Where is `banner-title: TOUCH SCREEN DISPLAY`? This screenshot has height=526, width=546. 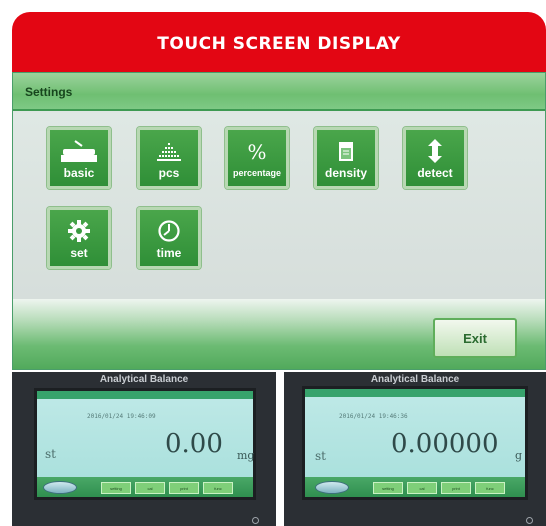 banner-title: TOUCH SCREEN DISPLAY is located at coordinates (279, 44).